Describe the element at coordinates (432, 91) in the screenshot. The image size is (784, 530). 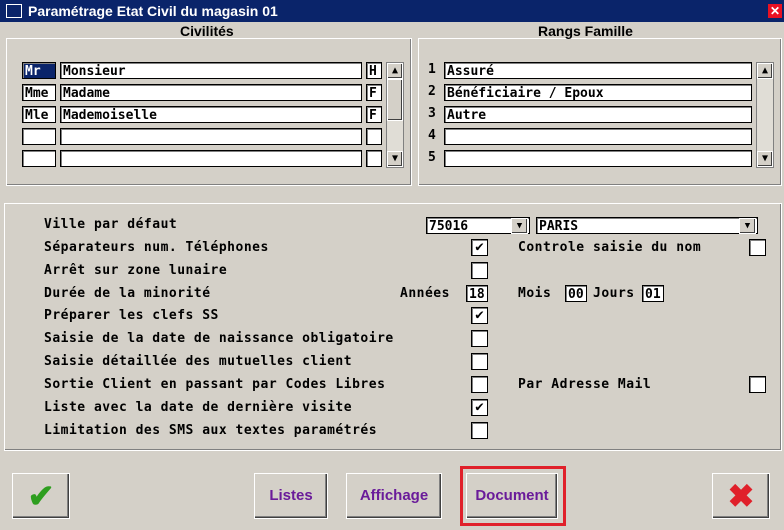
I see `rang-number: 2` at that location.